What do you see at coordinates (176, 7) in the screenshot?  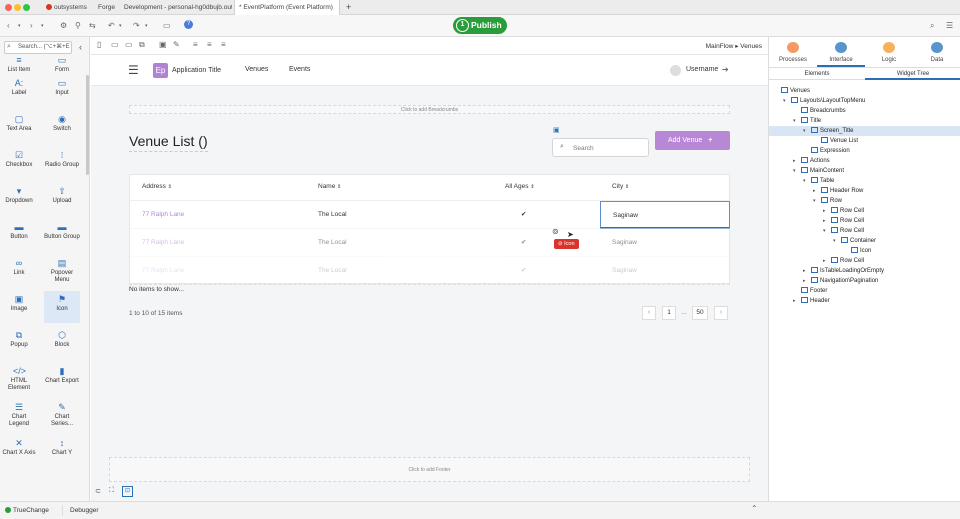 I see `tab-development: Development - personal-hg0dbujb.outs` at bounding box center [176, 7].